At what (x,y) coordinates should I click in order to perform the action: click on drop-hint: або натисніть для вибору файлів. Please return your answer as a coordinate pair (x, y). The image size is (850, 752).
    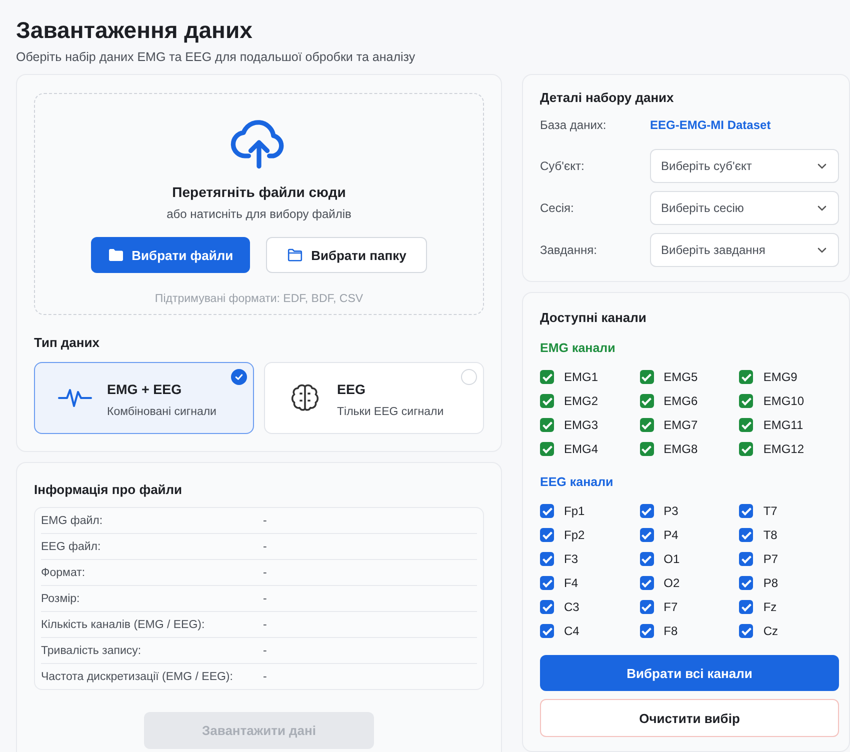
    Looking at the image, I should click on (259, 214).